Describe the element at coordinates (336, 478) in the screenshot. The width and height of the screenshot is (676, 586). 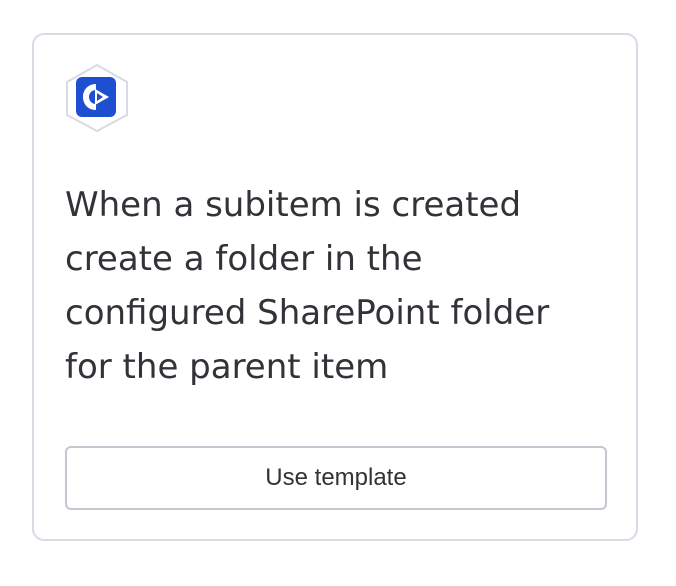
I see `use-template-button: Use template` at that location.